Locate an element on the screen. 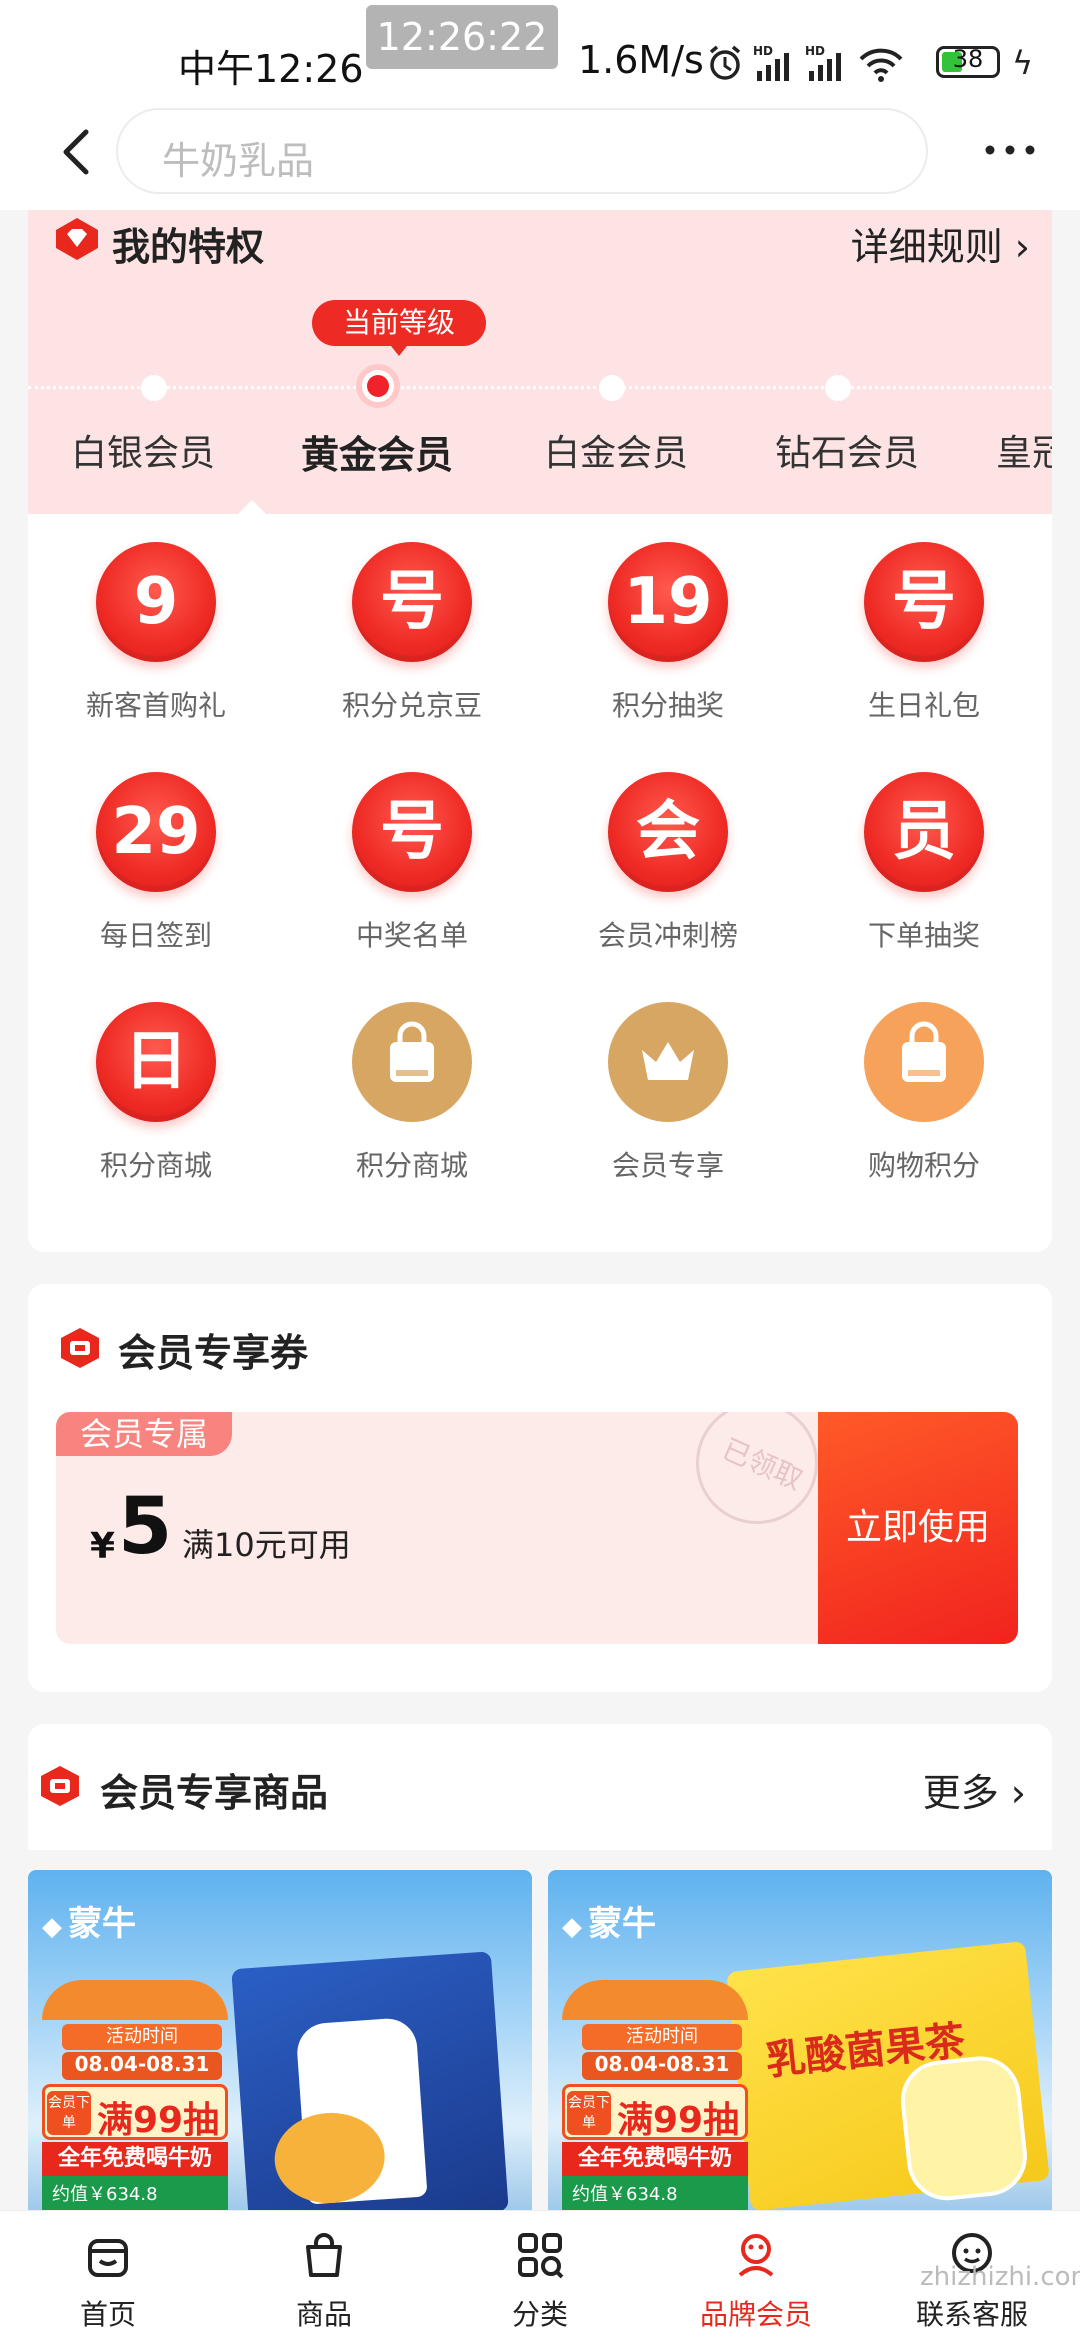 The image size is (1080, 2340). privilege-item-icon: 员 is located at coordinates (924, 832).